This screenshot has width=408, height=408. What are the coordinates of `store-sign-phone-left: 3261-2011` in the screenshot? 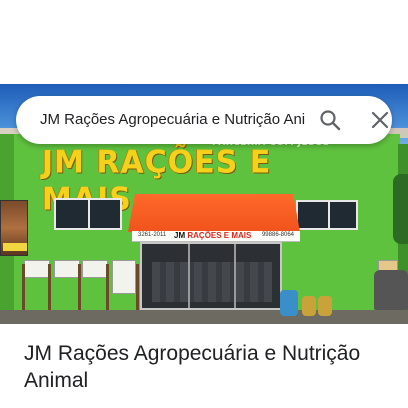 It's located at (152, 235).